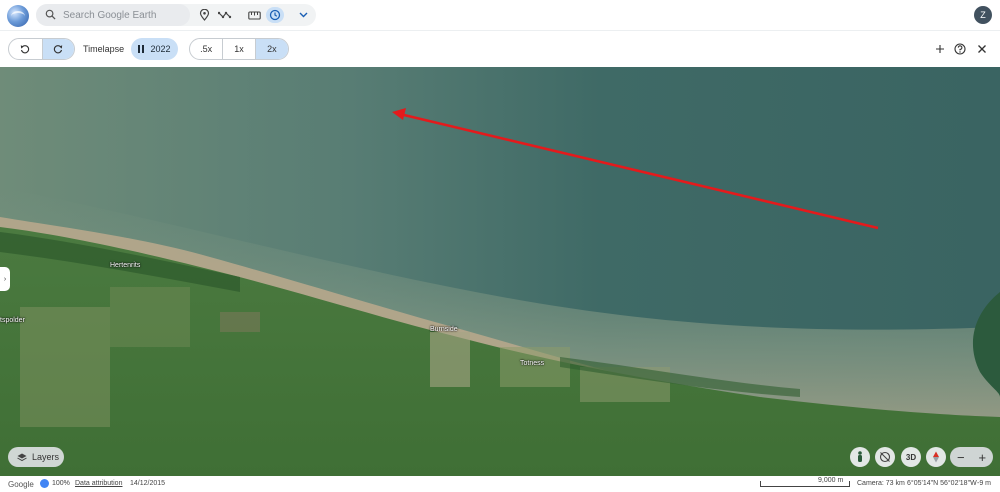  Describe the element at coordinates (271, 49) in the screenshot. I see `speed-2x-button: 2x` at that location.